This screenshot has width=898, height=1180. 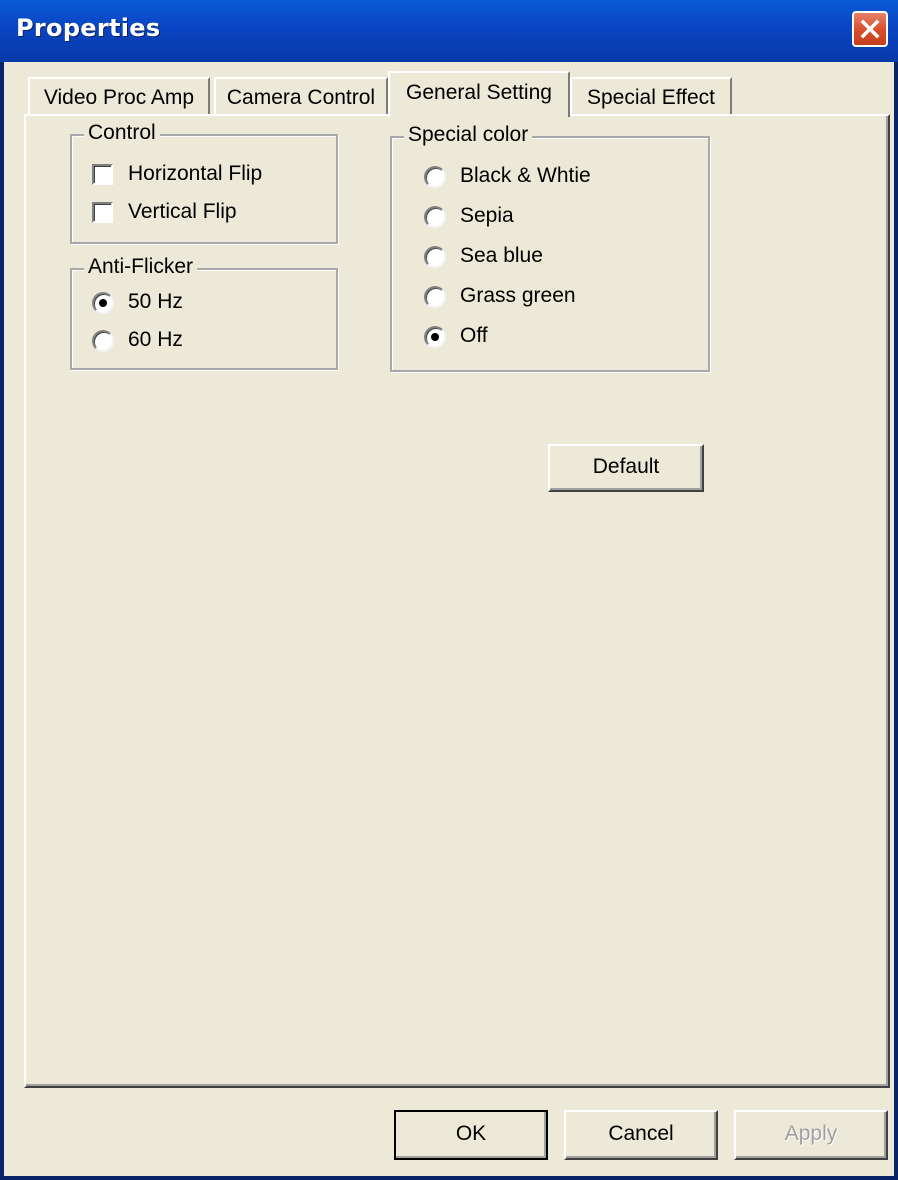 What do you see at coordinates (195, 173) in the screenshot?
I see `horizontal-flip-label: Horizontal Flip` at bounding box center [195, 173].